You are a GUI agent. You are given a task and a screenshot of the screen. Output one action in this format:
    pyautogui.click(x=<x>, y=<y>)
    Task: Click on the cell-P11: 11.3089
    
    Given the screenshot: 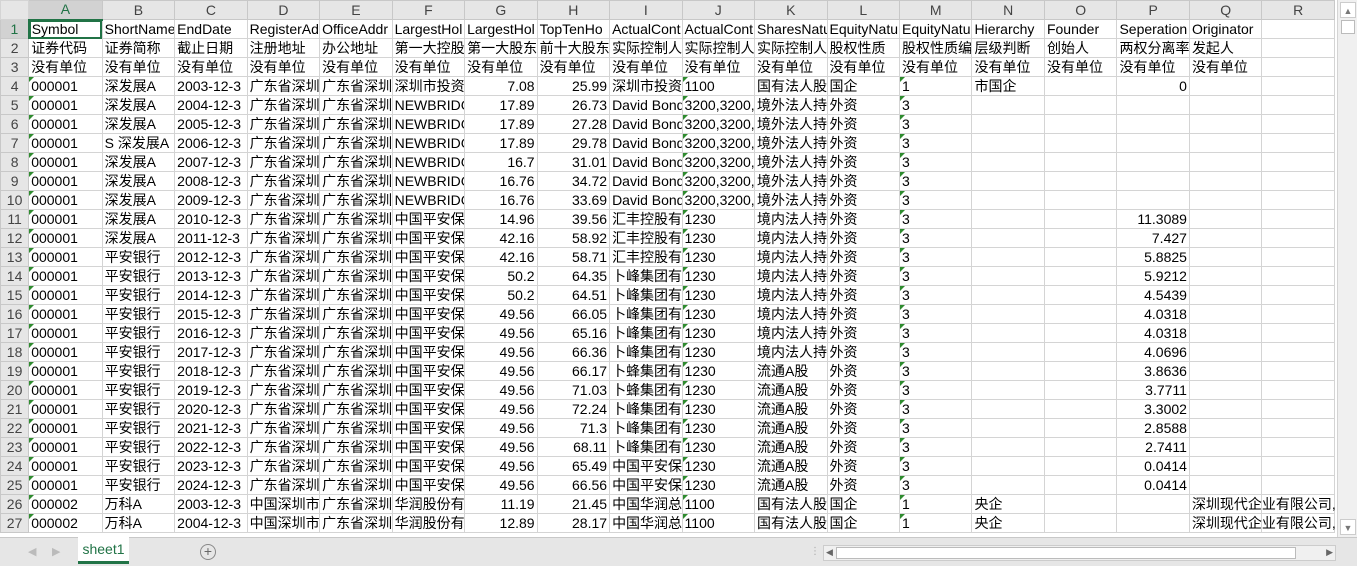 What is the action you would take?
    pyautogui.click(x=1153, y=219)
    